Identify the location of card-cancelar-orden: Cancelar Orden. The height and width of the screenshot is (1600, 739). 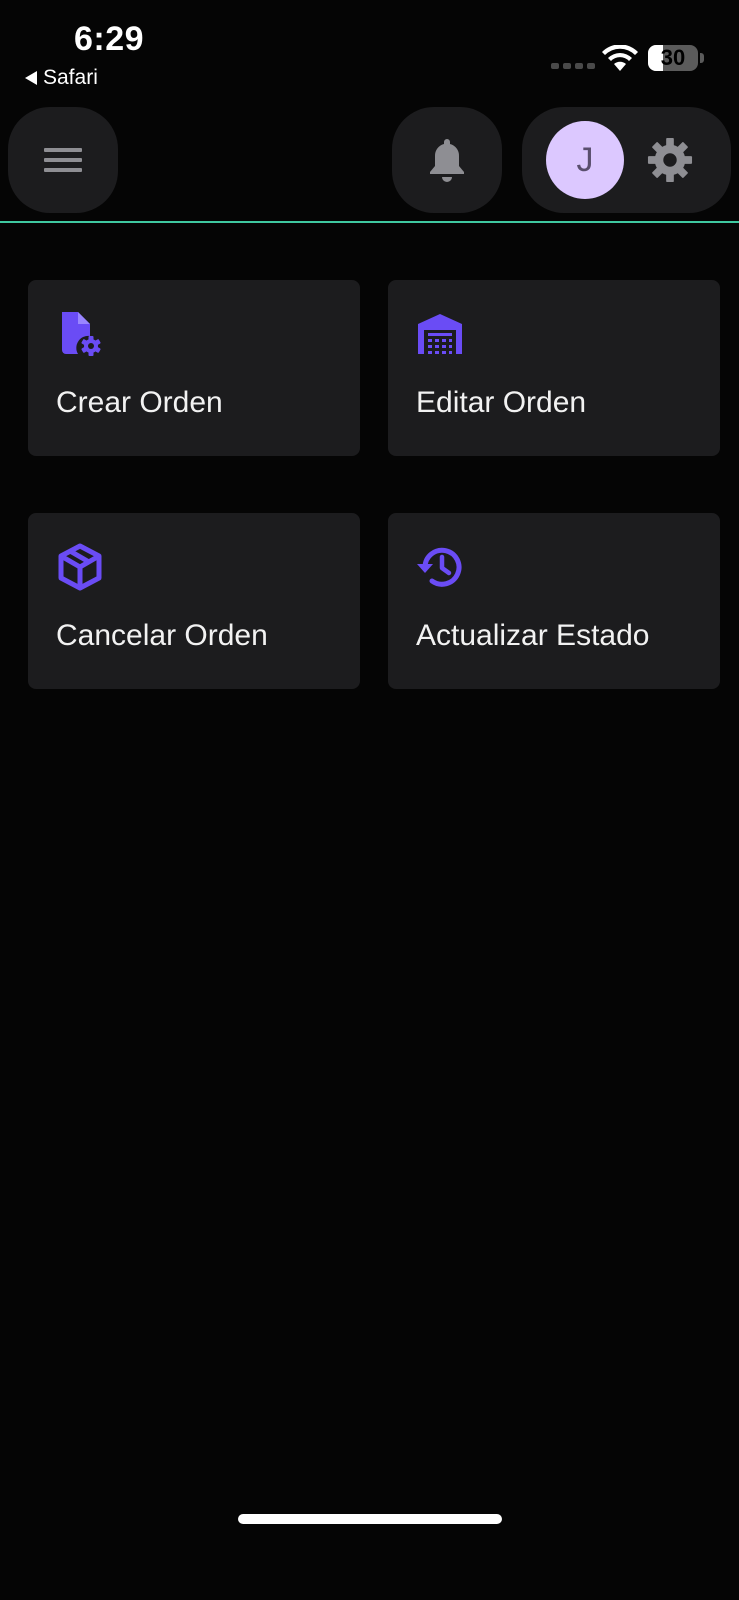
(194, 601).